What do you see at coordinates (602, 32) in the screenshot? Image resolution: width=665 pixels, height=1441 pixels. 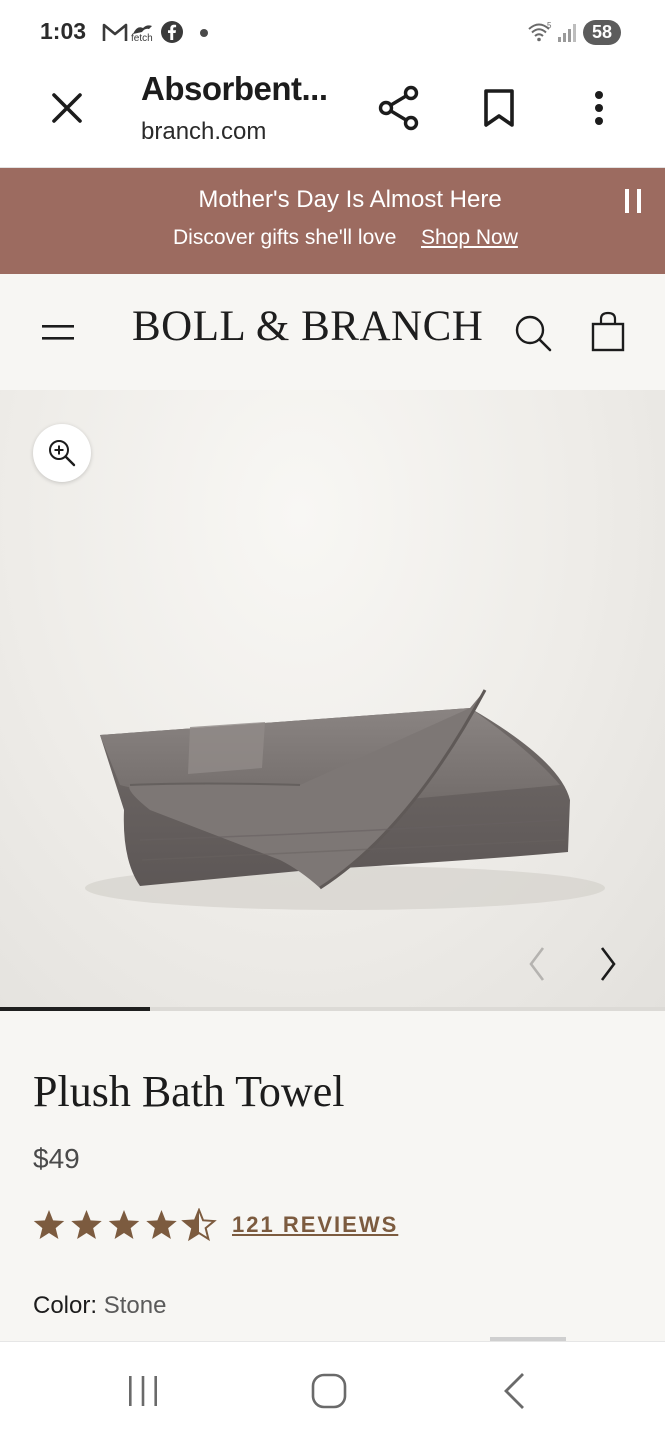 I see `battery-icon: 58` at bounding box center [602, 32].